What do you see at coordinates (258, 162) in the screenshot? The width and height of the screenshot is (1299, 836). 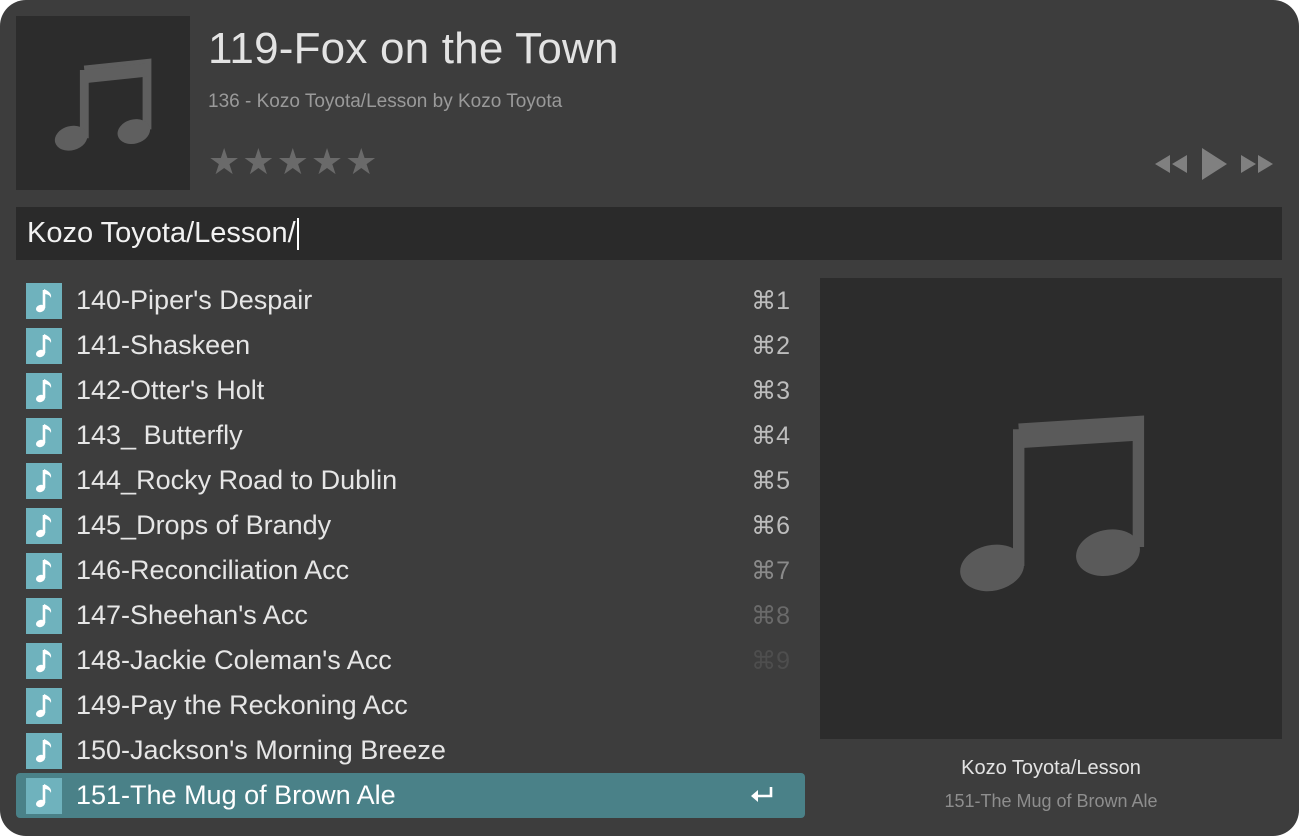 I see `star-2-icon: ★` at bounding box center [258, 162].